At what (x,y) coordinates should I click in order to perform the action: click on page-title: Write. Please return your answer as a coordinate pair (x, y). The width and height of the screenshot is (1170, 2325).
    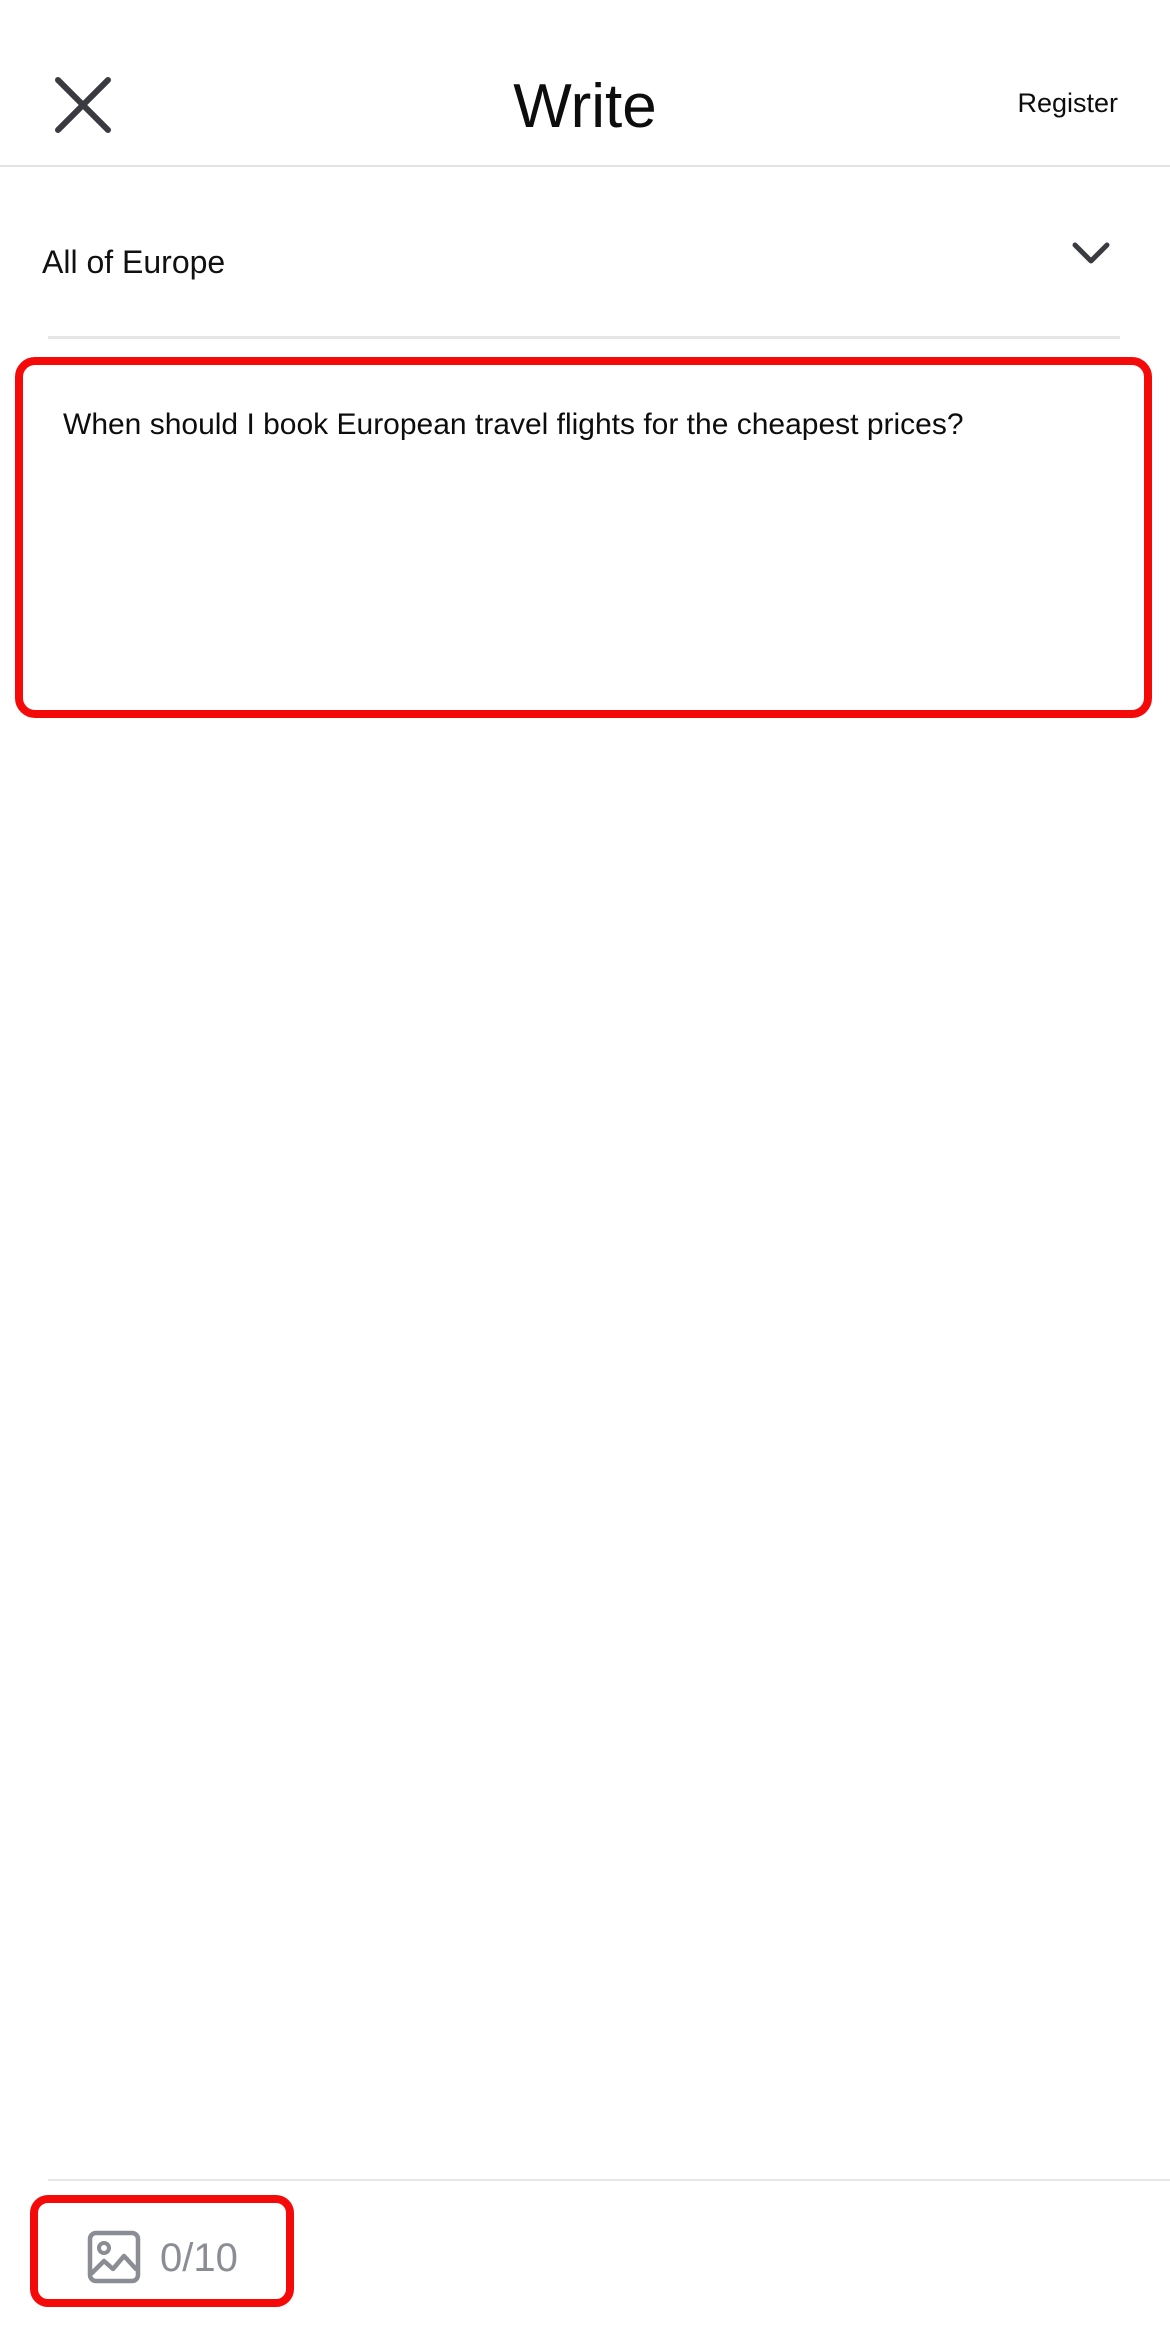
    Looking at the image, I should click on (585, 106).